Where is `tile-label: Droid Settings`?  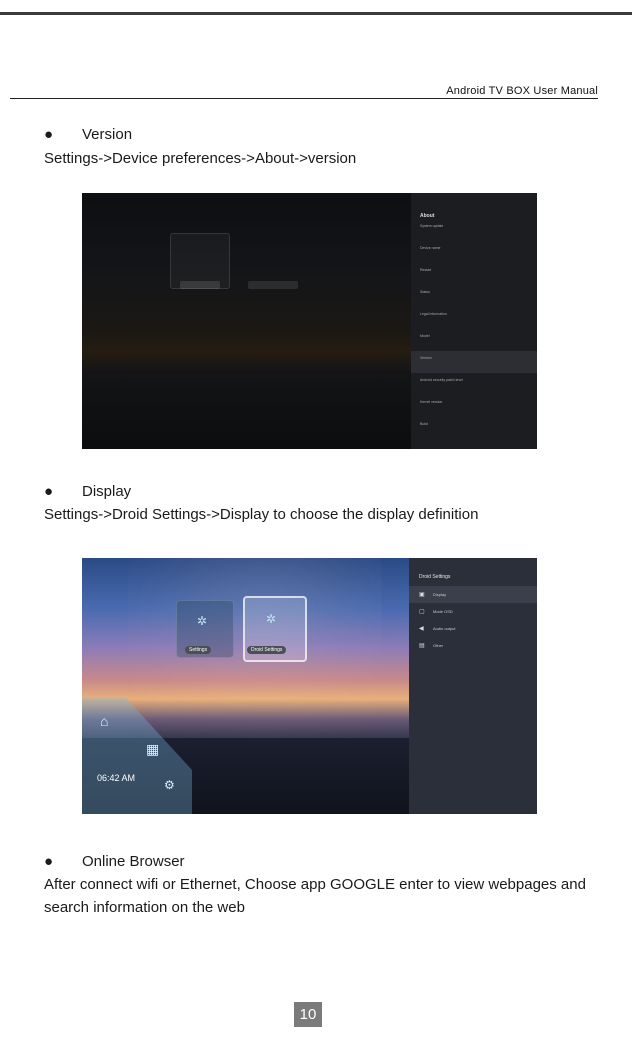 tile-label: Droid Settings is located at coordinates (267, 650).